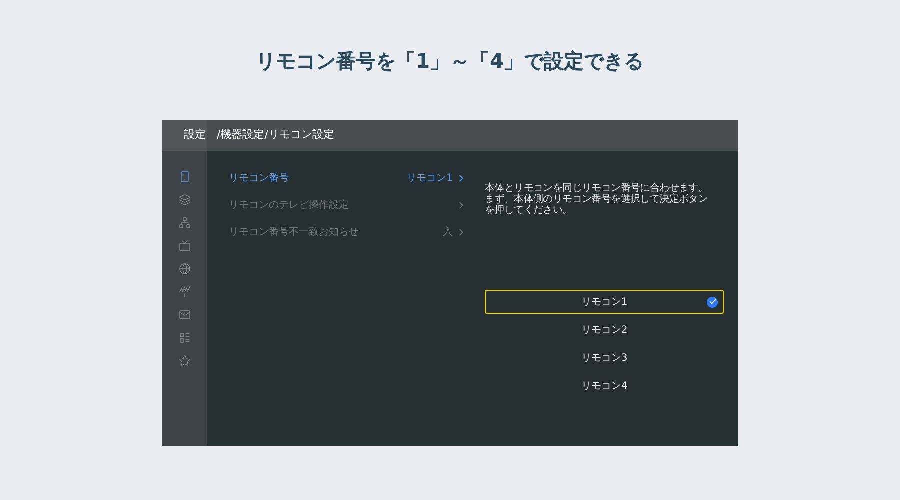  Describe the element at coordinates (184, 223) in the screenshot. I see `network-icon` at that location.